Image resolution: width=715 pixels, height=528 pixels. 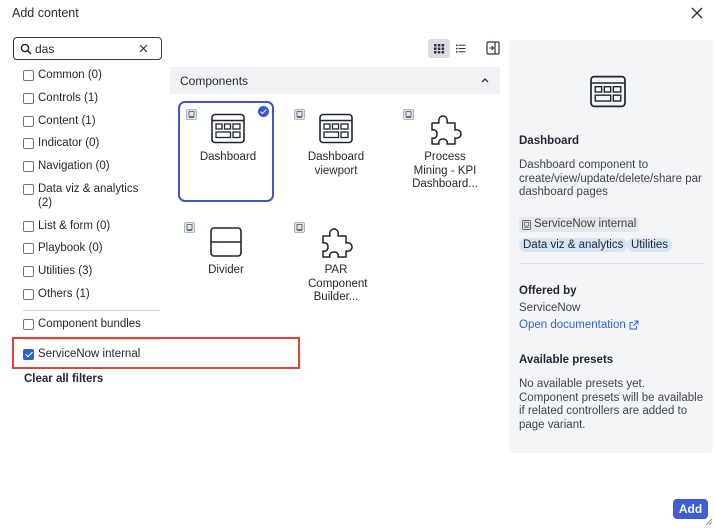 I want to click on category-pill: Data viz & analytics, so click(x=573, y=245).